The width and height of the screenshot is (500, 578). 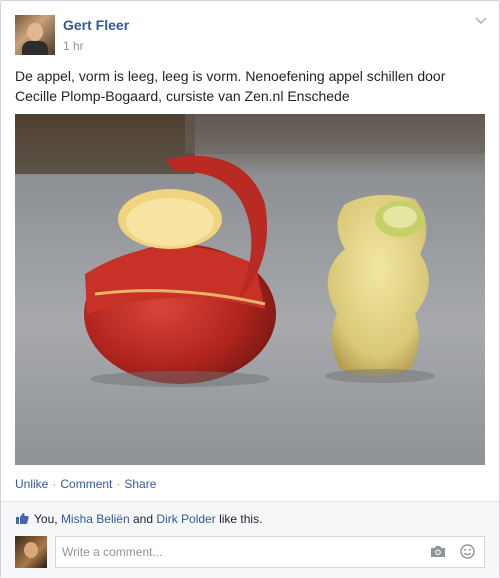 I want to click on post-header: Gert Fleer 1 hr, so click(x=251, y=35).